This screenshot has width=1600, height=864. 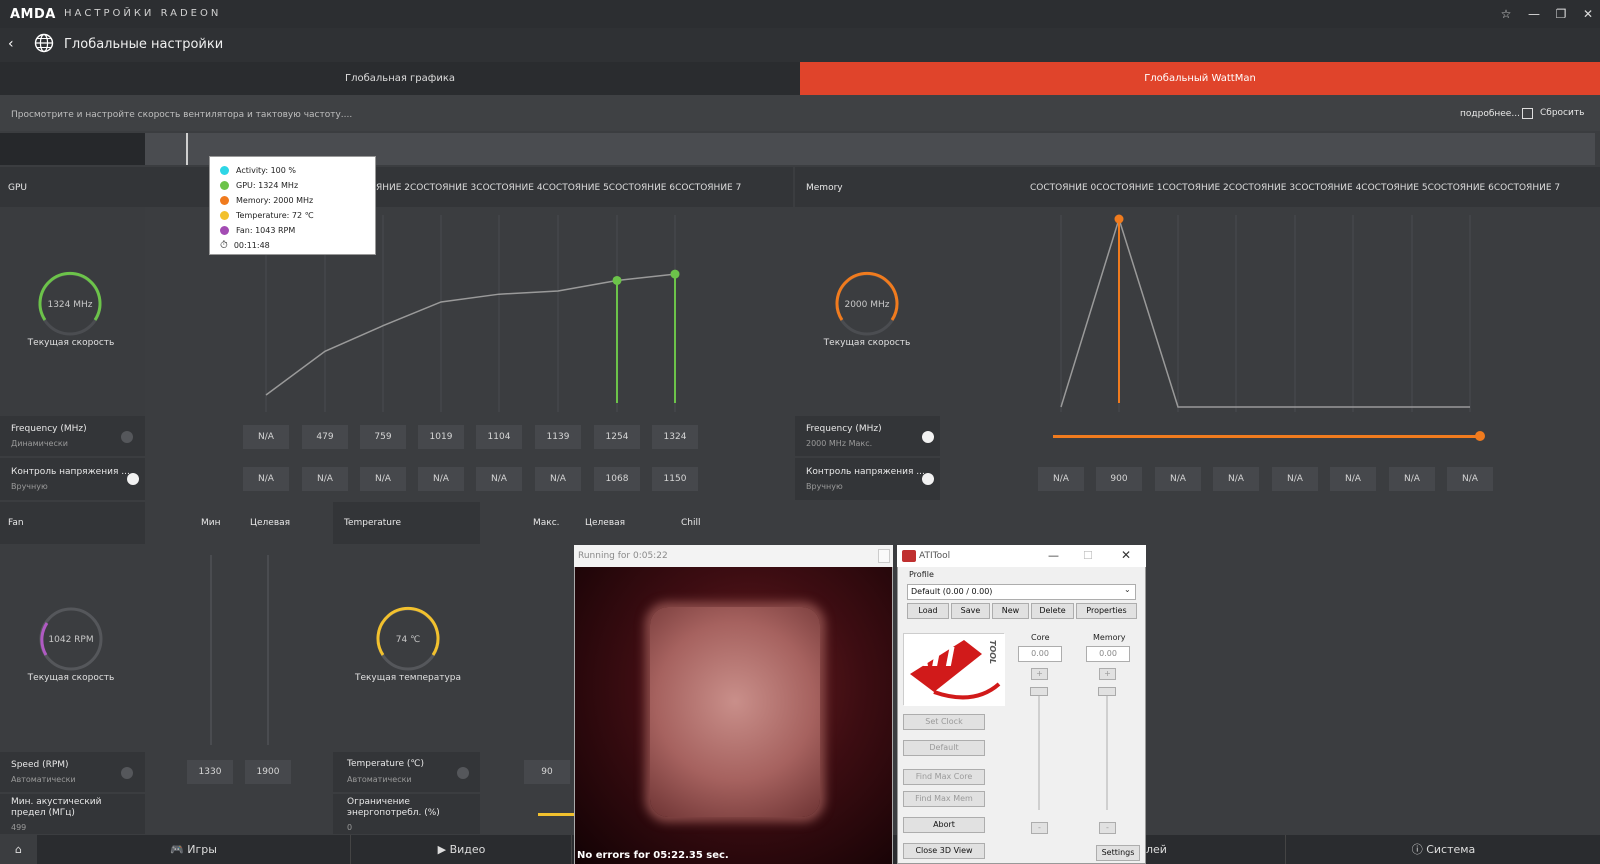 What do you see at coordinates (1061, 479) in the screenshot?
I see `memory-voltage-state-0: N/A` at bounding box center [1061, 479].